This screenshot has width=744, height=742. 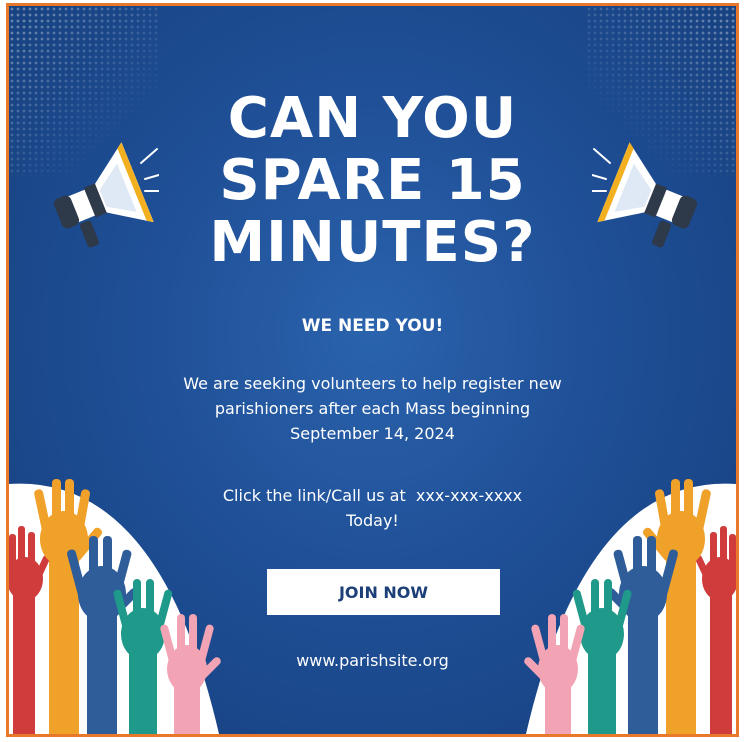 I want to click on headline-line: SPARE 15, so click(x=372, y=180).